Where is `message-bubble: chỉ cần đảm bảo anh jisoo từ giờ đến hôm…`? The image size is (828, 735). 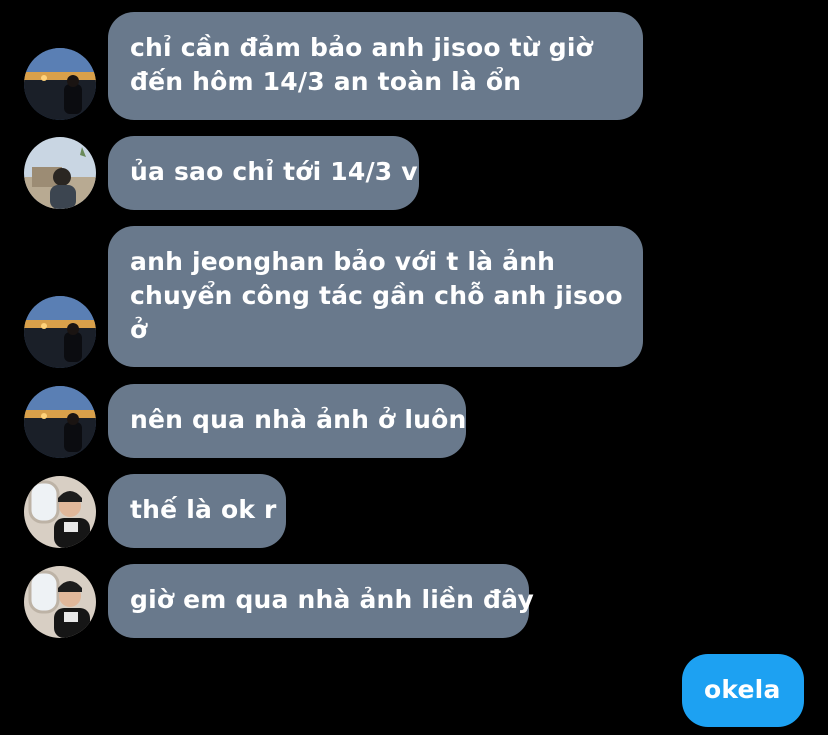
message-bubble: chỉ cần đảm bảo anh jisoo từ giờ đến hôm… is located at coordinates (375, 66).